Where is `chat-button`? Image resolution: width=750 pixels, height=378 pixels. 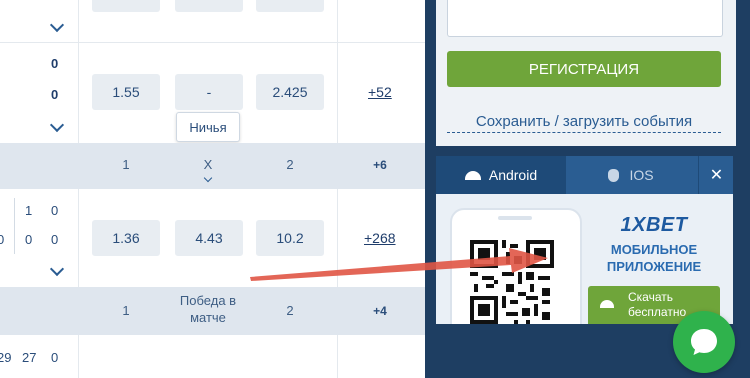
chat-button is located at coordinates (704, 342).